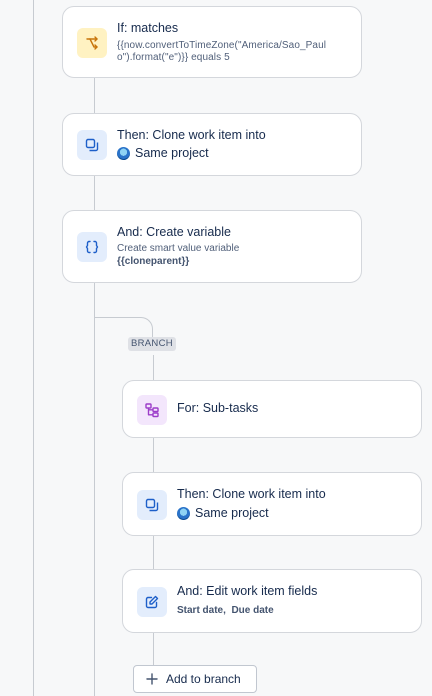 The width and height of the screenshot is (432, 696). Describe the element at coordinates (174, 232) in the screenshot. I see `create-variable-title: And: Create variable` at that location.